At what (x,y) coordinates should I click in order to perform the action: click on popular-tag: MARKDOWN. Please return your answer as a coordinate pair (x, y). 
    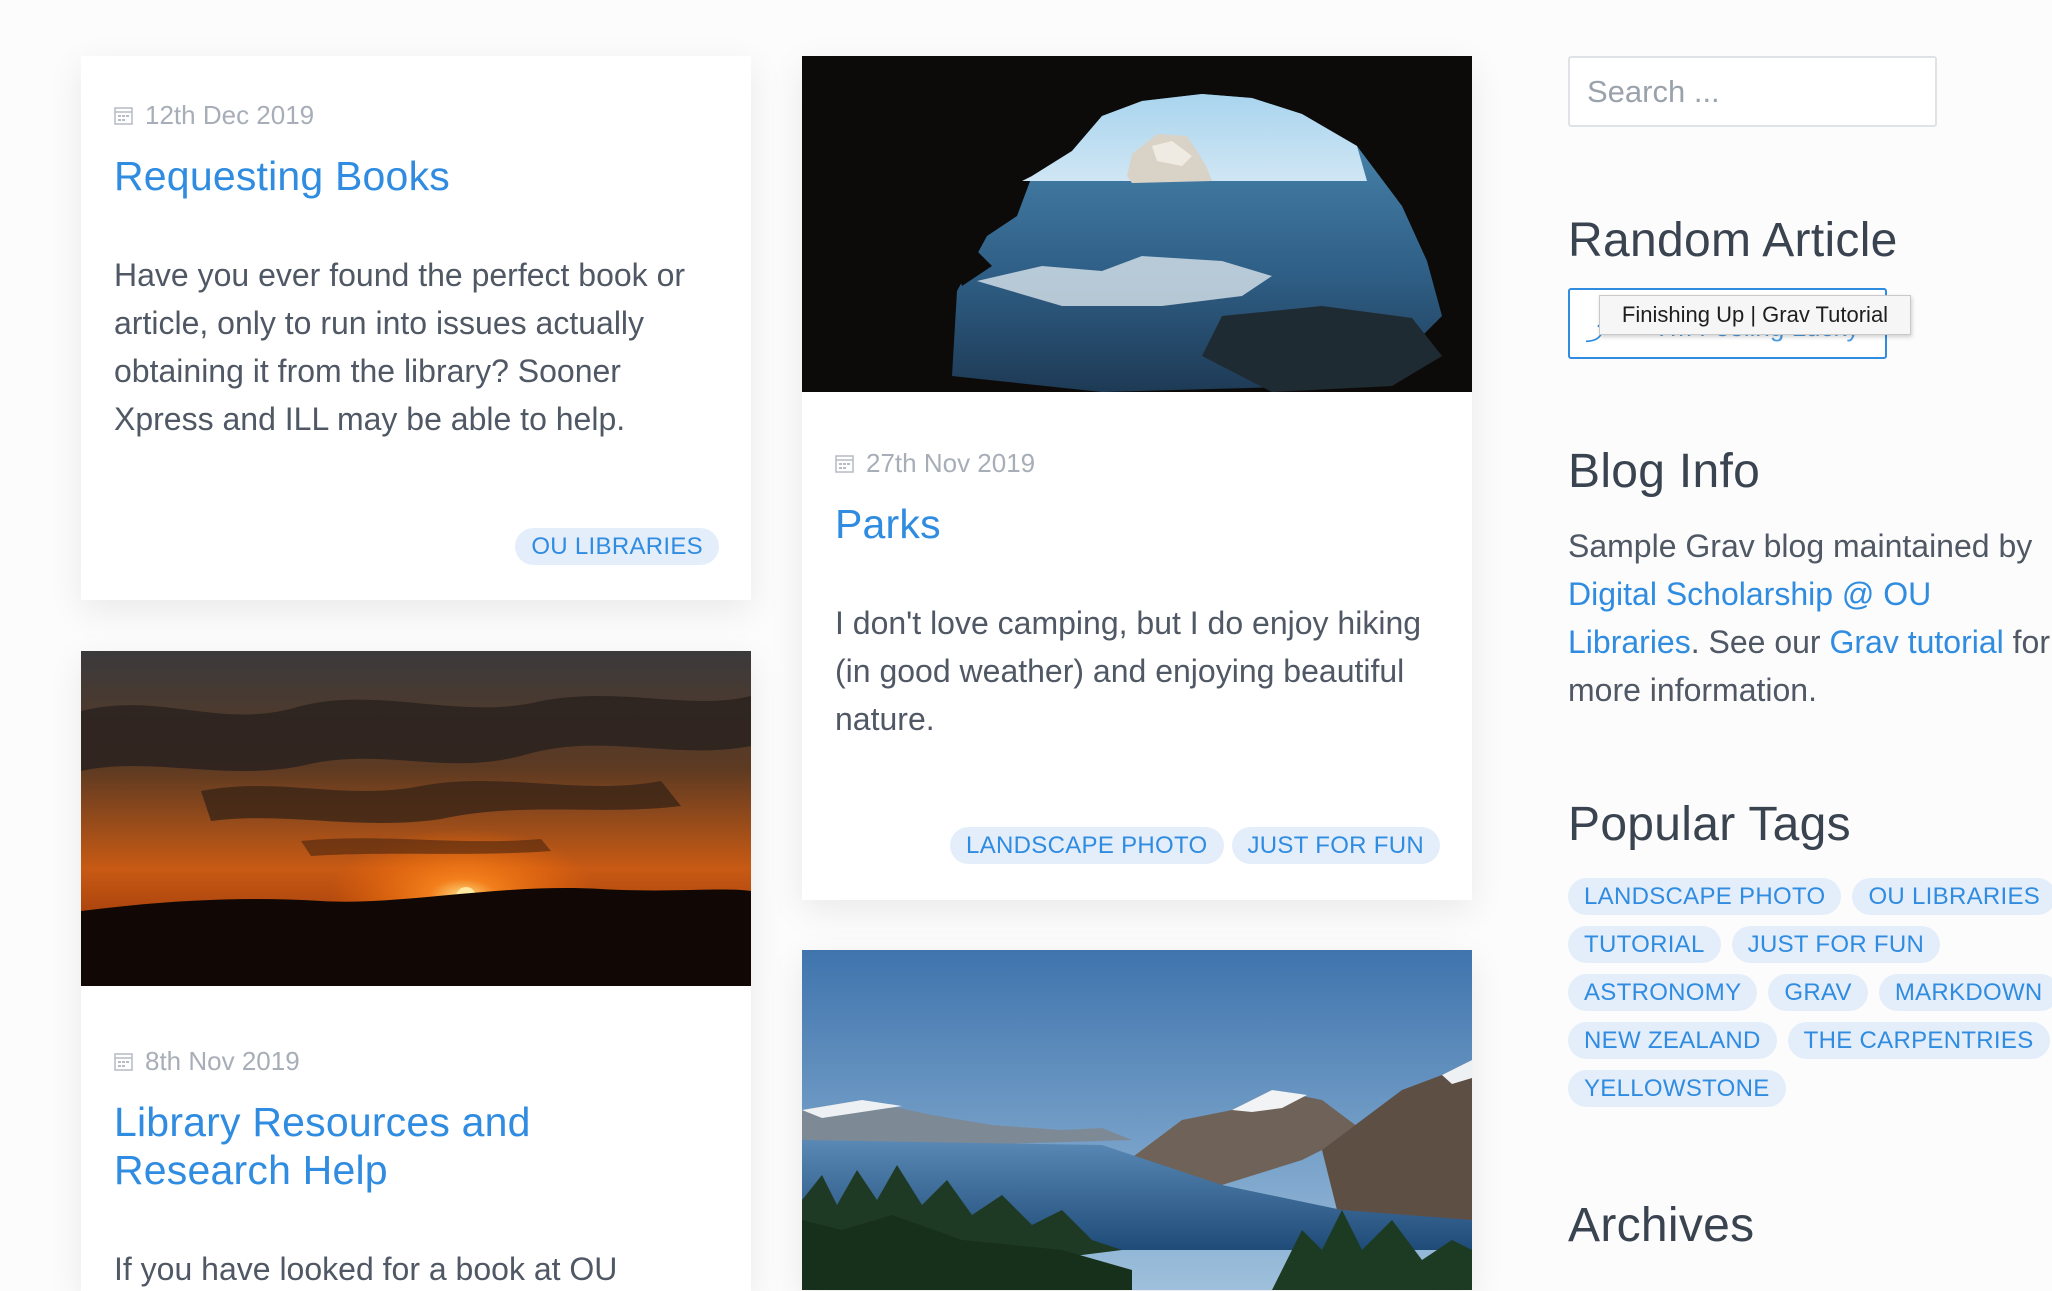
    Looking at the image, I should click on (1965, 992).